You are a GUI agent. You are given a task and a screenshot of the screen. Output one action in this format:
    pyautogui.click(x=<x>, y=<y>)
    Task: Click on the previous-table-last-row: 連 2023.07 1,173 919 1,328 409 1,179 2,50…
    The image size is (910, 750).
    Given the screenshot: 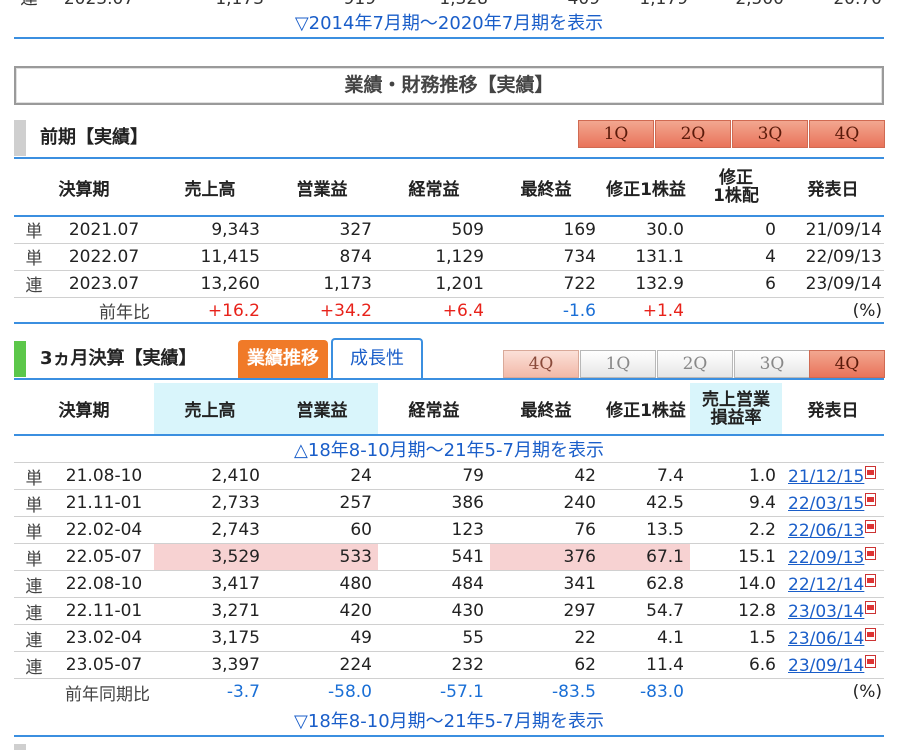 What is the action you would take?
    pyautogui.click(x=449, y=5)
    